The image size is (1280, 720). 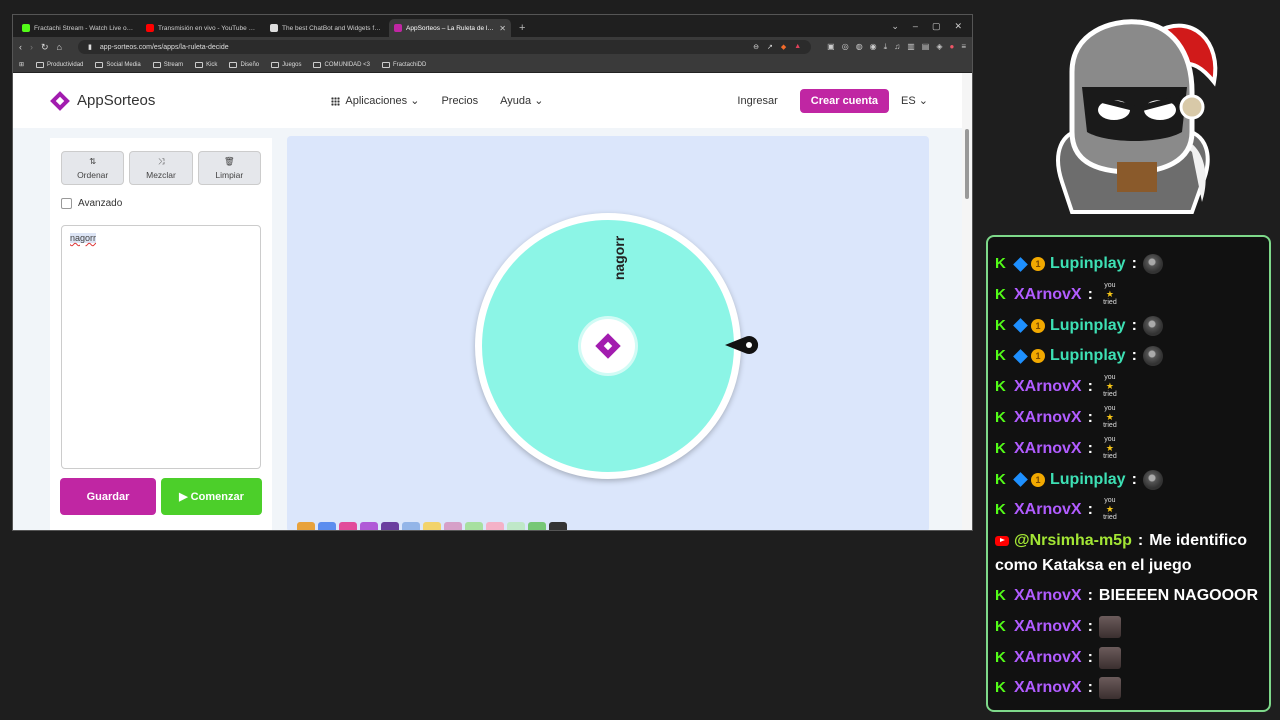 I want to click on wheel-hub-logo-icon, so click(x=608, y=346).